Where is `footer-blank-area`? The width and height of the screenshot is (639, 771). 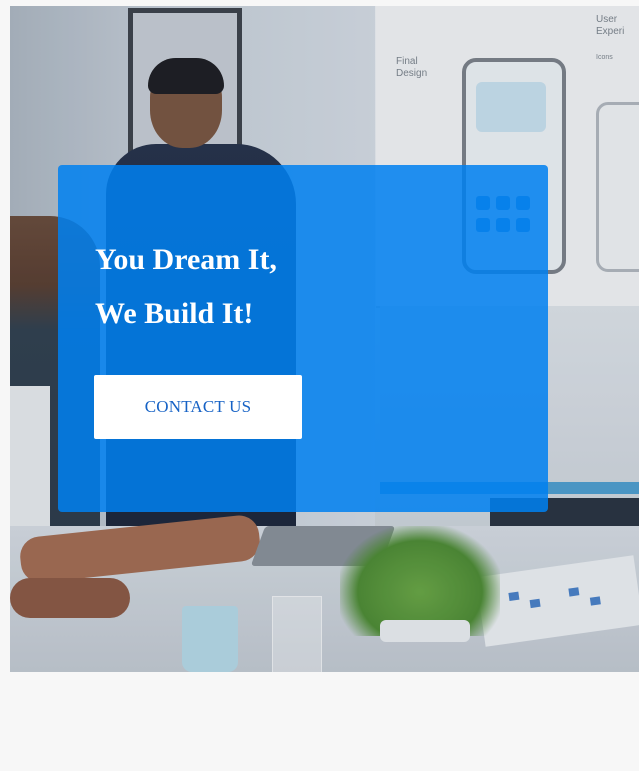
footer-blank-area is located at coordinates (319, 721).